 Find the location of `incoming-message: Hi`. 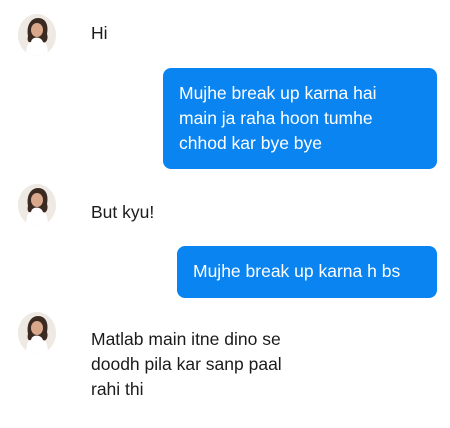

incoming-message: Hi is located at coordinates (99, 33).